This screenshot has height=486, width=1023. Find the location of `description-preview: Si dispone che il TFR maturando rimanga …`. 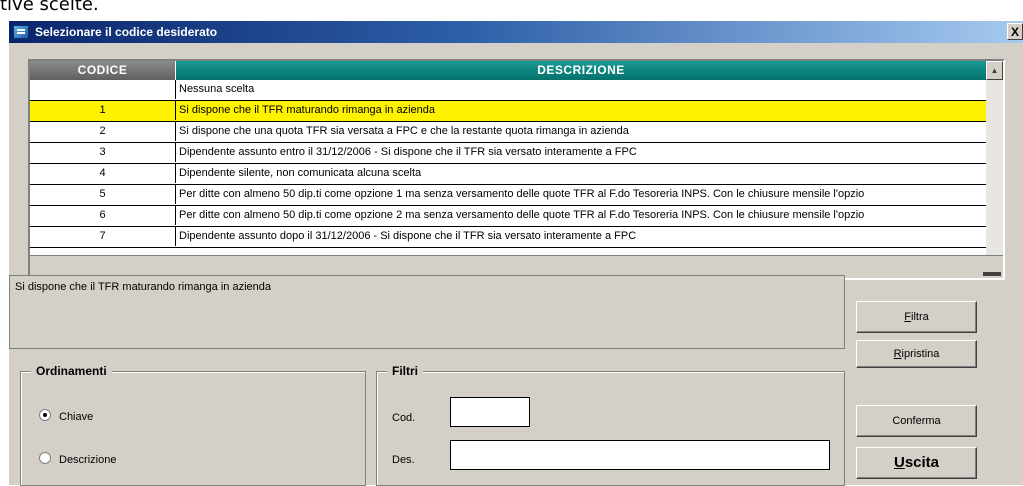

description-preview: Si dispone che il TFR maturando rimanga … is located at coordinates (427, 312).